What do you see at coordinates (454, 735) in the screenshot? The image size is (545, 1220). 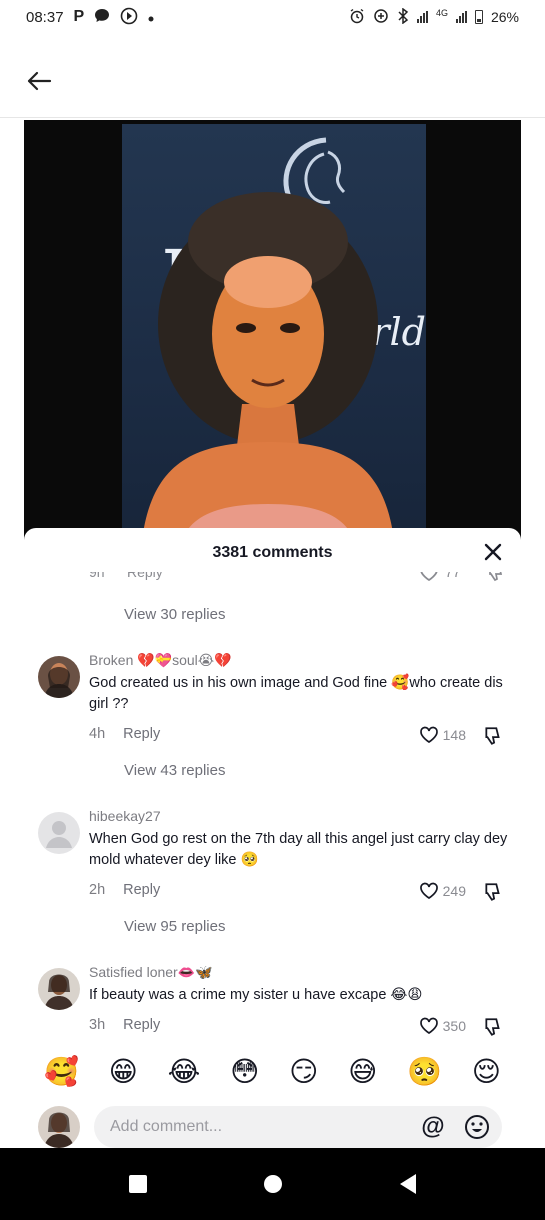 I see `like-count: 148` at bounding box center [454, 735].